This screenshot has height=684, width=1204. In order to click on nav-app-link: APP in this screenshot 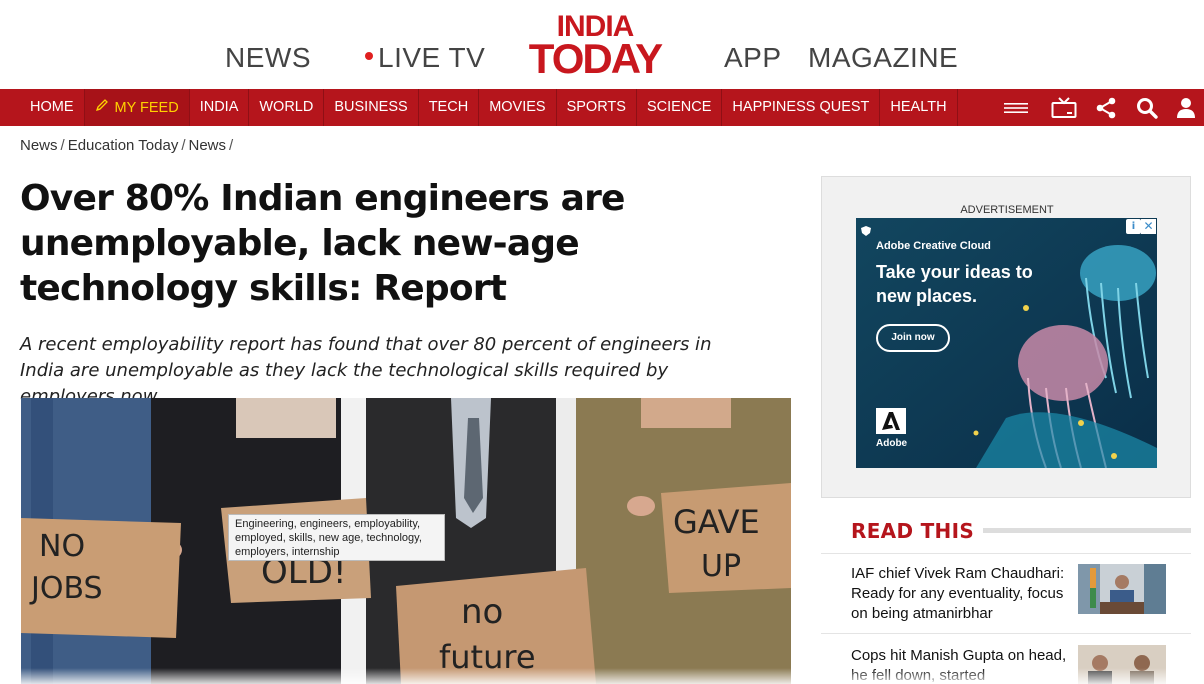, I will do `click(753, 58)`.